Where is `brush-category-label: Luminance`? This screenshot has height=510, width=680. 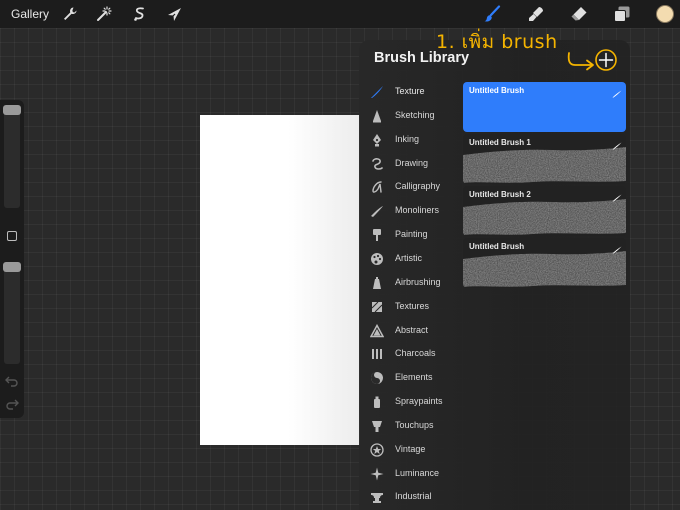
brush-category-label: Luminance is located at coordinates (417, 472).